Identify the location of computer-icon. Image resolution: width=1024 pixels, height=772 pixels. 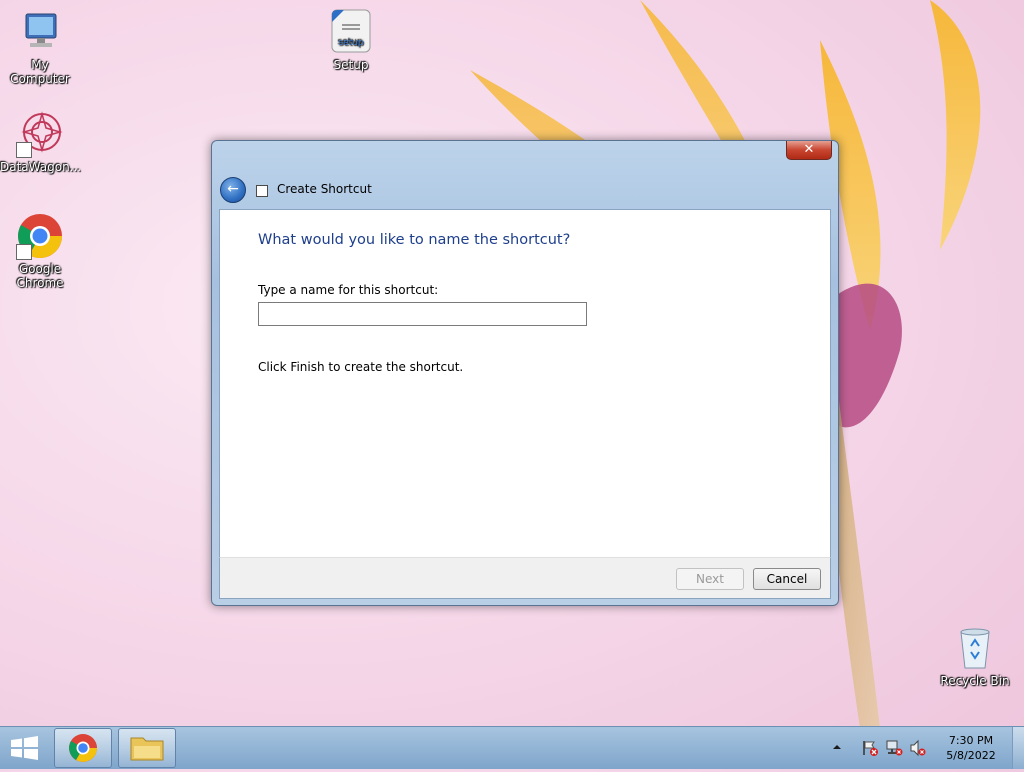
(40, 32).